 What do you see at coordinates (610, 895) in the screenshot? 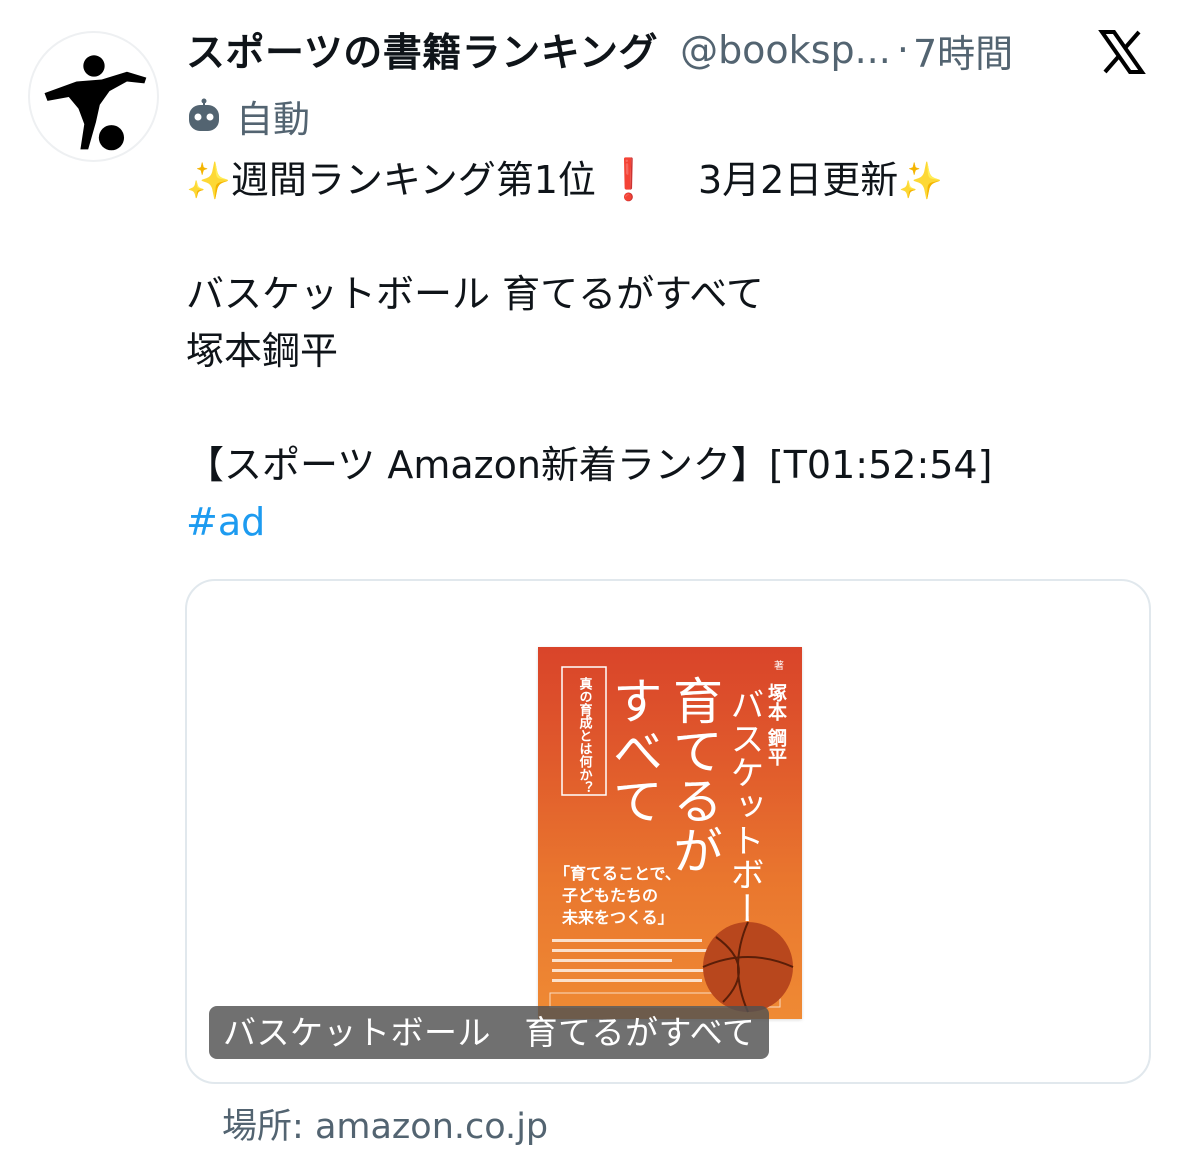
I see `cover-quote-2: 子どもたちの` at bounding box center [610, 895].